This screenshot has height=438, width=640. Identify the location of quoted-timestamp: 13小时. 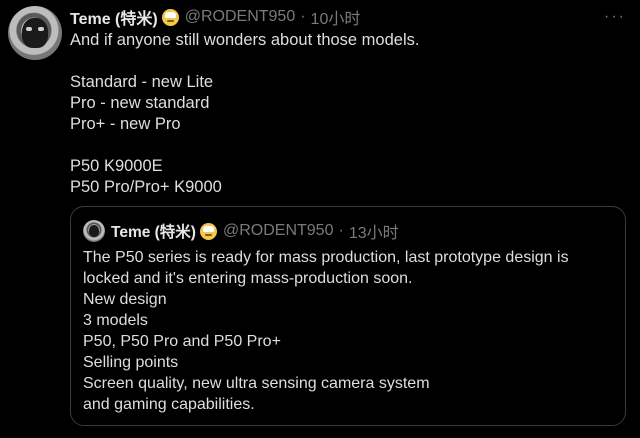
(374, 231).